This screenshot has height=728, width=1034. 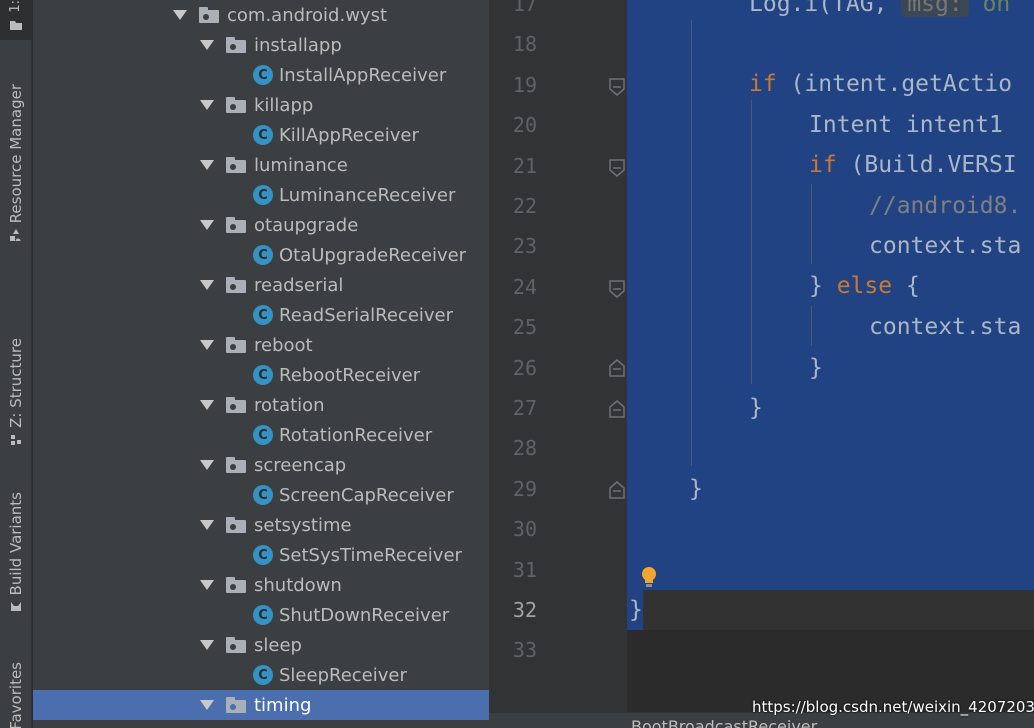 I want to click on line-number: 30, so click(x=524, y=529).